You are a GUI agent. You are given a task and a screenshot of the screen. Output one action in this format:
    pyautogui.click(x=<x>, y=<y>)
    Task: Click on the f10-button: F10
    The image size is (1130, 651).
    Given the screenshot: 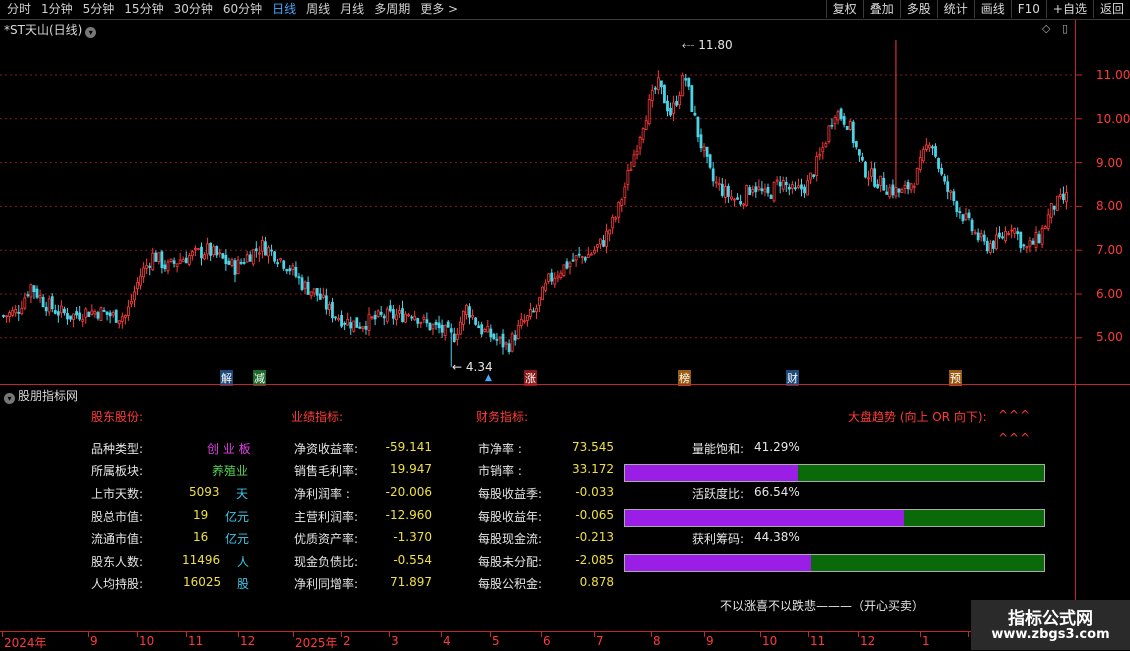 What is the action you would take?
    pyautogui.click(x=1028, y=9)
    